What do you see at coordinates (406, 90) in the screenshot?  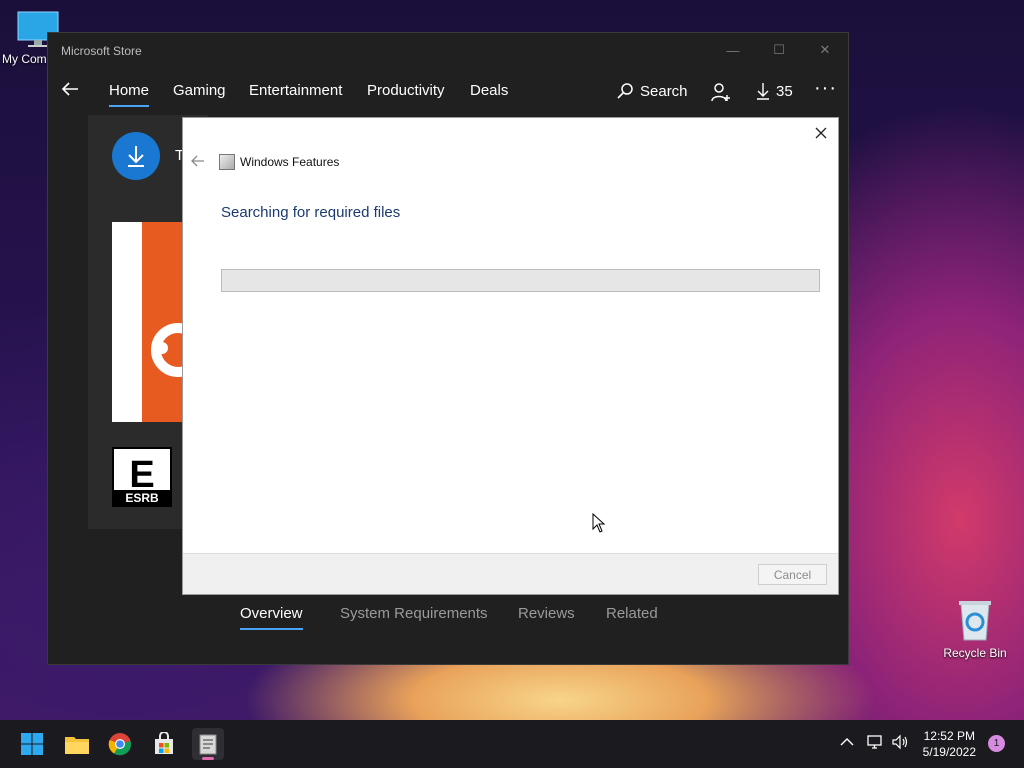 I see `nav-productivity: Productivity` at bounding box center [406, 90].